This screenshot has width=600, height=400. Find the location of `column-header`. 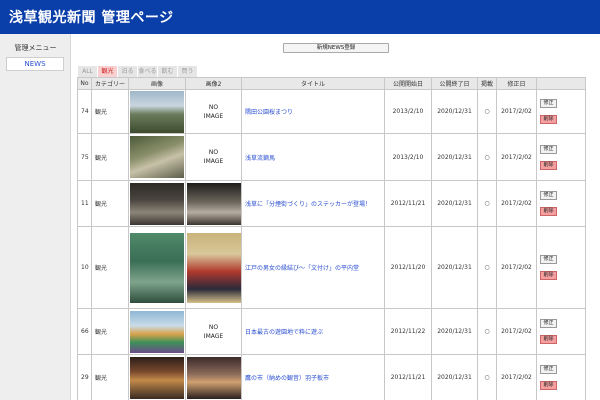

column-header is located at coordinates (561, 83).